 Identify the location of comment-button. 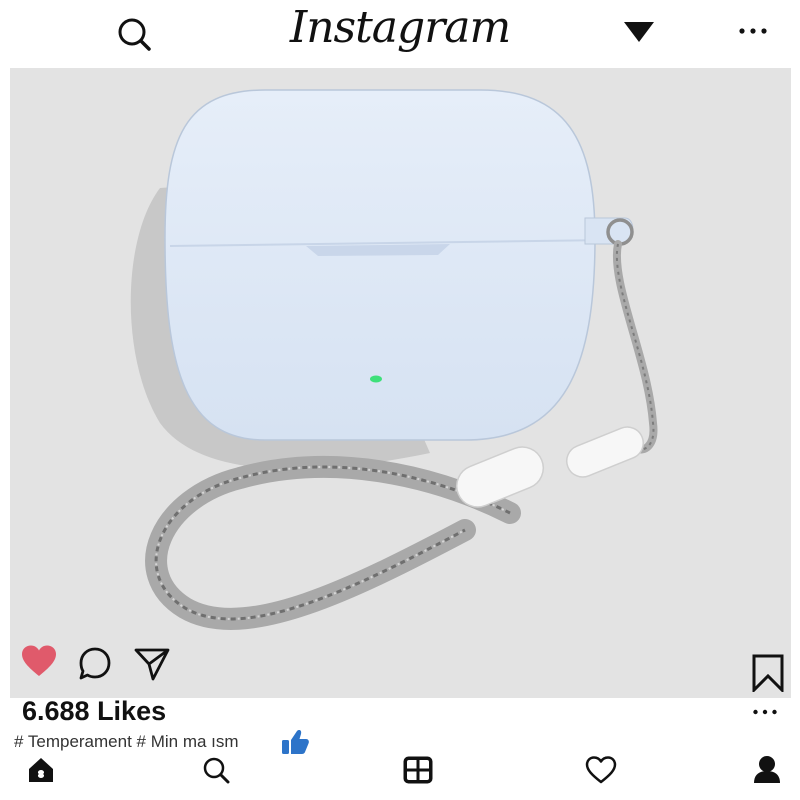
(95, 664).